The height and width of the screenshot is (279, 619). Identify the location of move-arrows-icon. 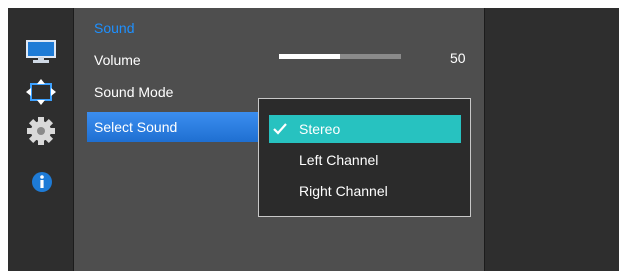
(41, 92).